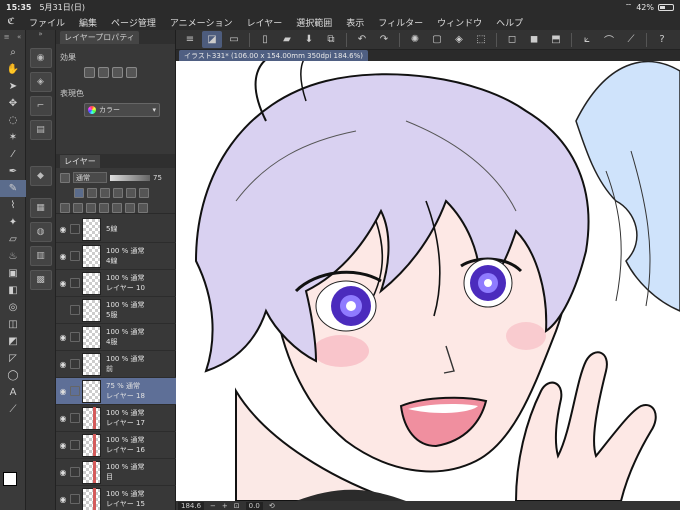 The width and height of the screenshot is (680, 510). What do you see at coordinates (40, 256) in the screenshot?
I see `history-icon: ▥` at bounding box center [40, 256].